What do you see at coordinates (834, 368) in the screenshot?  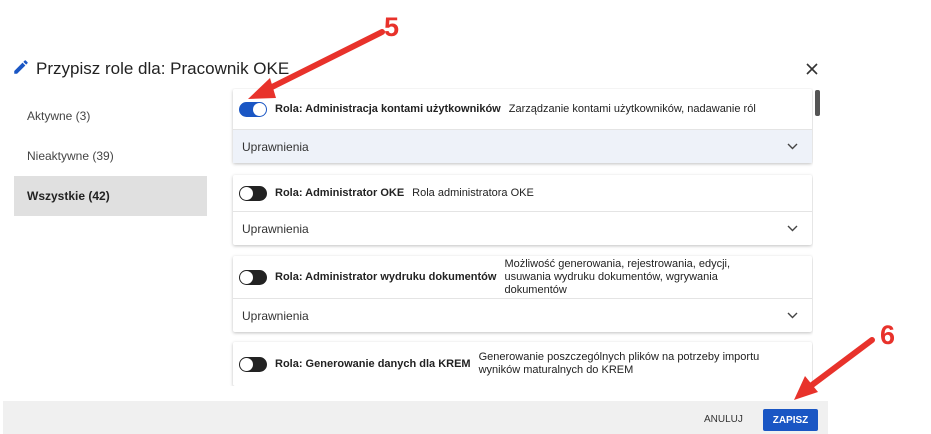 I see `arrow-to-save` at bounding box center [834, 368].